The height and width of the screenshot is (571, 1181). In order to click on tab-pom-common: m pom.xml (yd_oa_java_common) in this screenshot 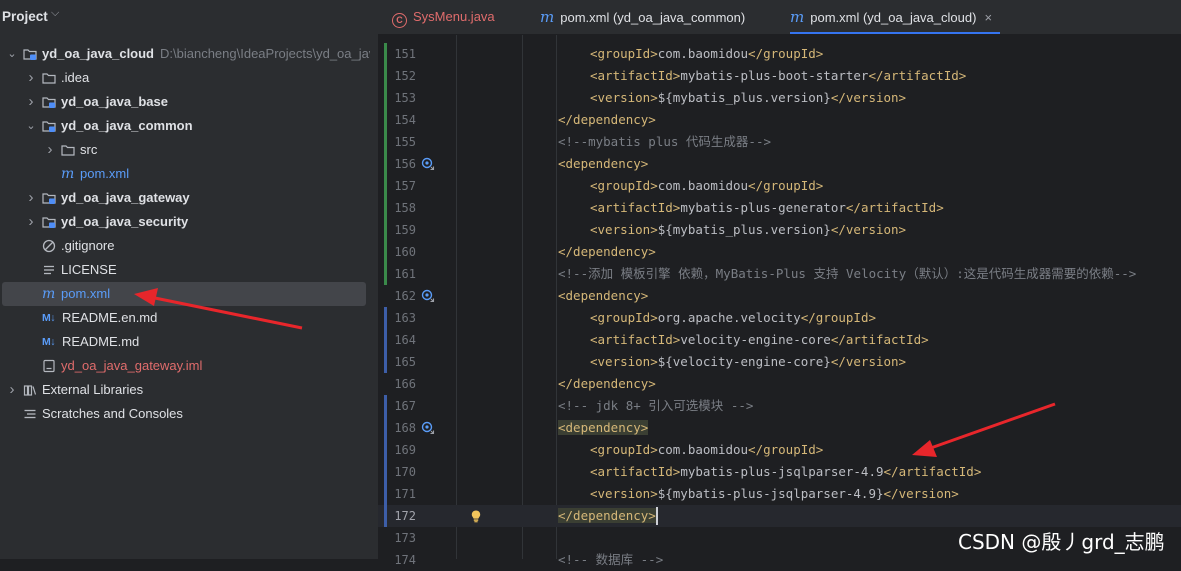, I will do `click(642, 17)`.